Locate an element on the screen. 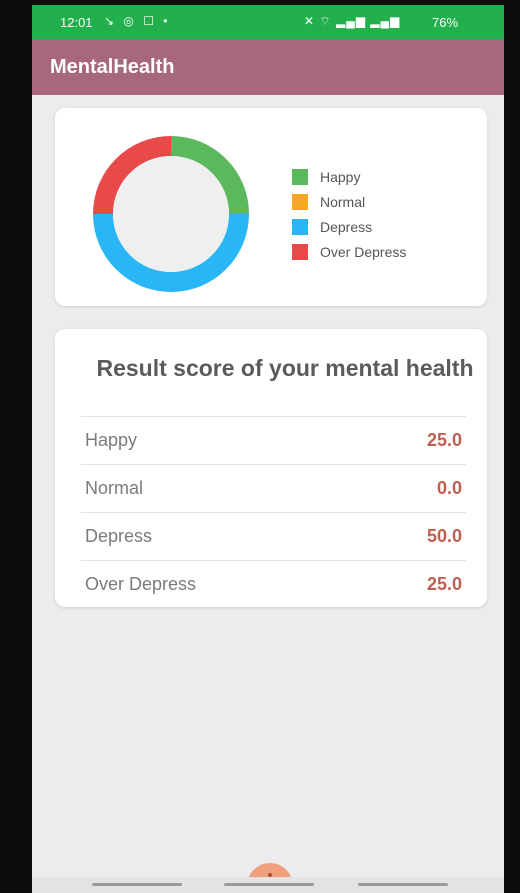  nav-back-handle is located at coordinates (403, 884).